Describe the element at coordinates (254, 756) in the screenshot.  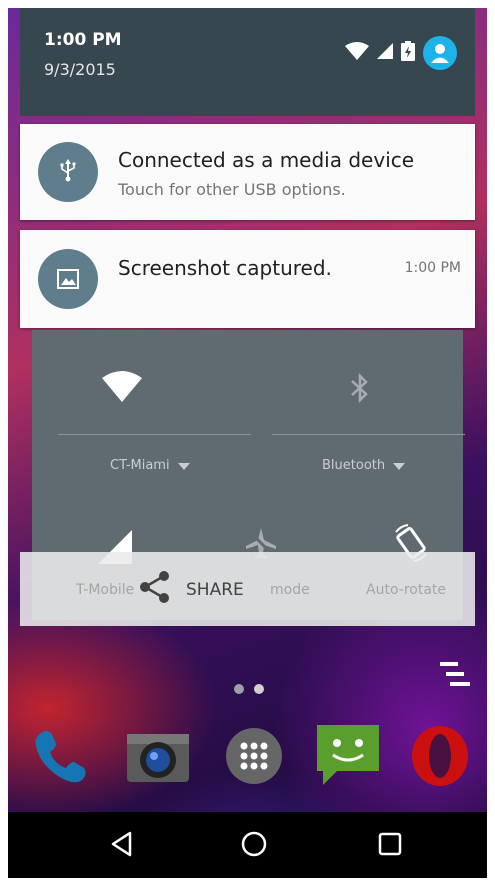
I see `app-drawer-icon` at that location.